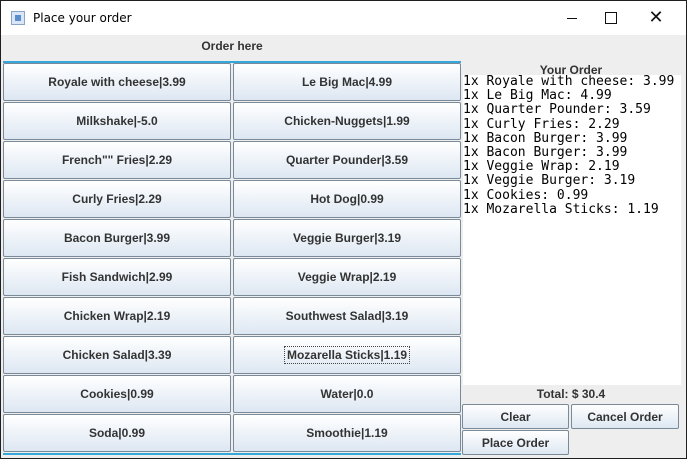 Image resolution: width=687 pixels, height=459 pixels. I want to click on order-line: 1x Quarter Pounder: 3.59, so click(557, 110).